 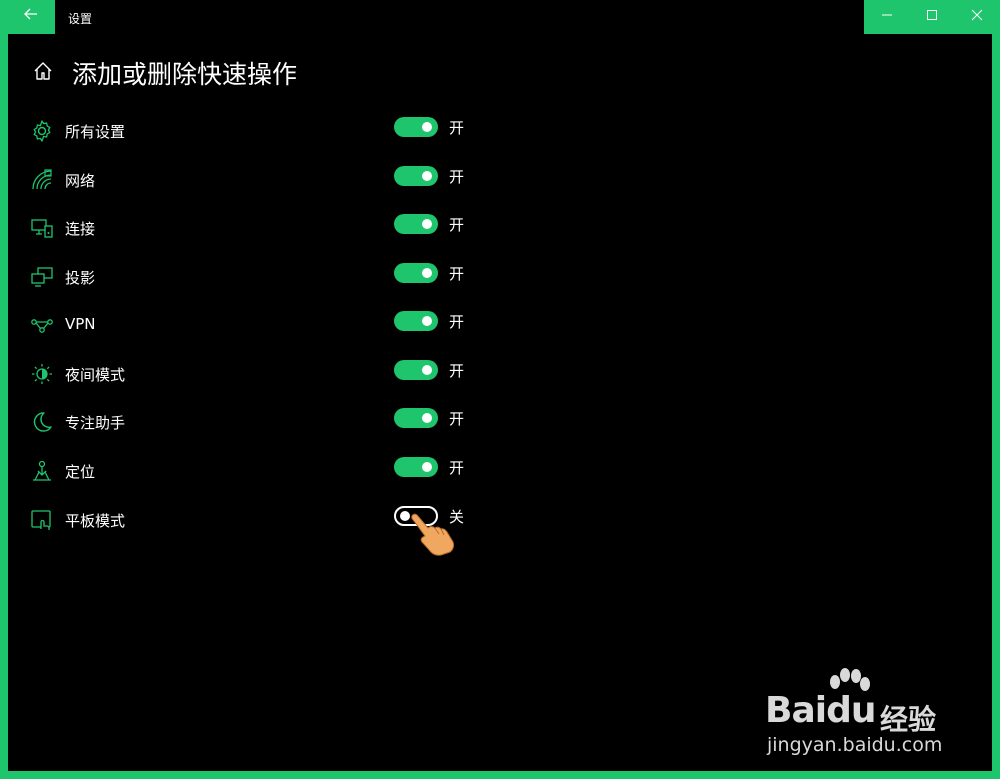 What do you see at coordinates (500, 376) in the screenshot?
I see `quick-action-row: 夜间模式 开` at bounding box center [500, 376].